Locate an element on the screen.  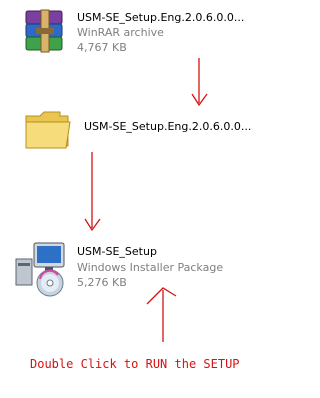
arrow-up is located at coordinates (161, 314).